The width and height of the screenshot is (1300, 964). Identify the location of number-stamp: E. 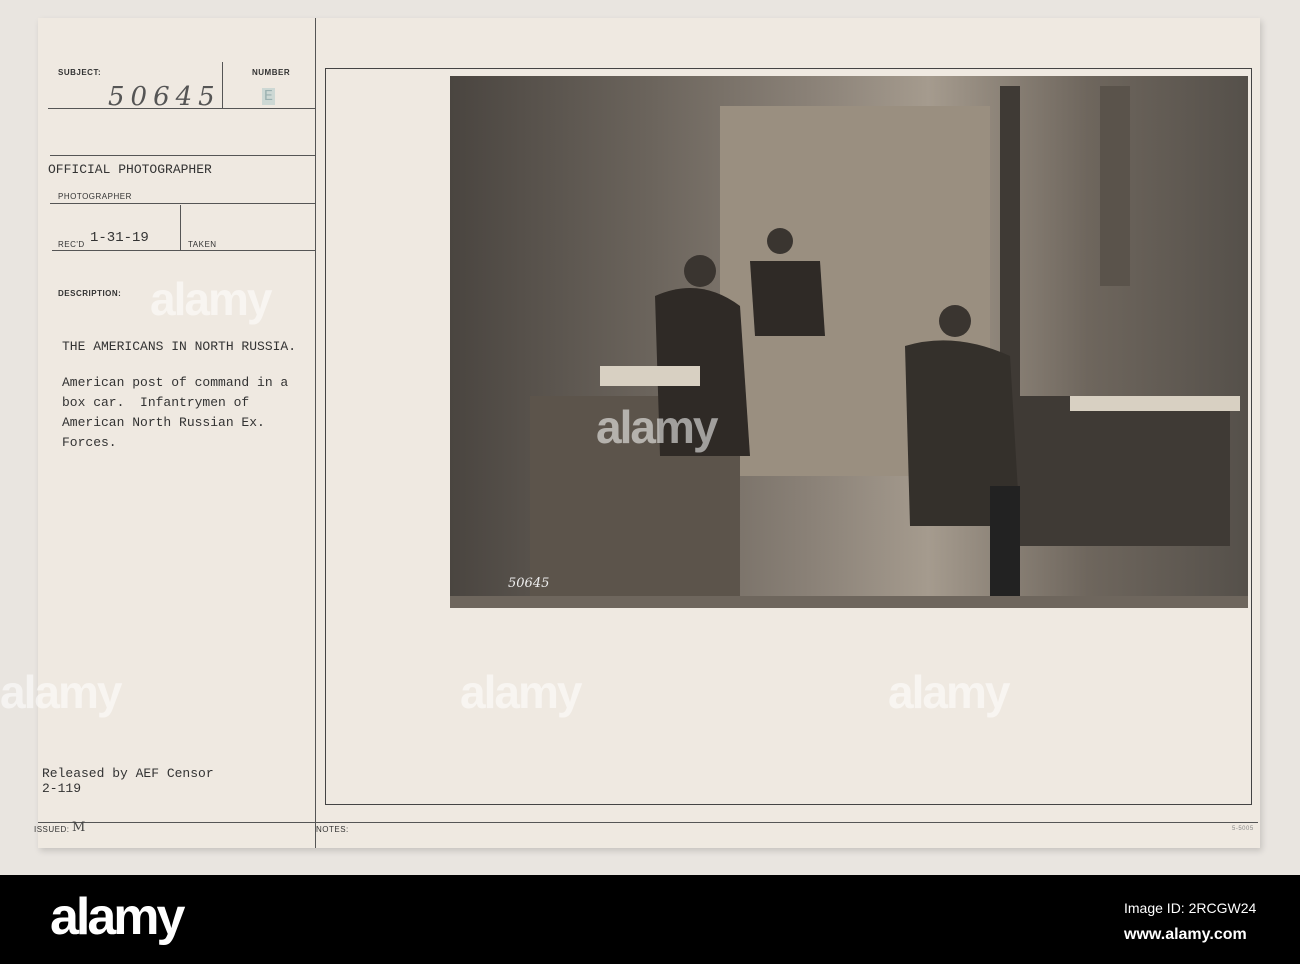
(269, 96).